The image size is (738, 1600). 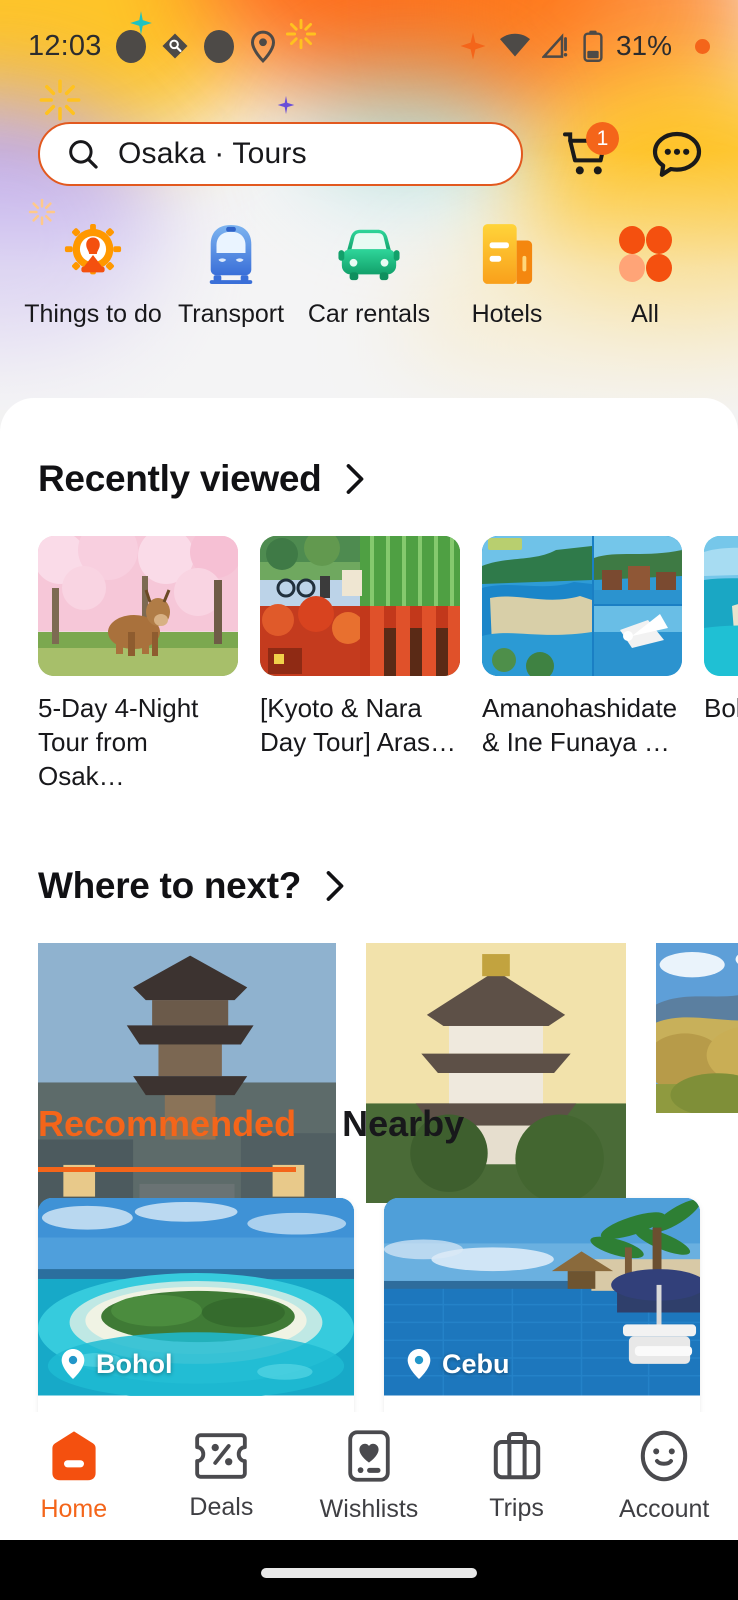 I want to click on category-label: Car rentals, so click(x=369, y=314).